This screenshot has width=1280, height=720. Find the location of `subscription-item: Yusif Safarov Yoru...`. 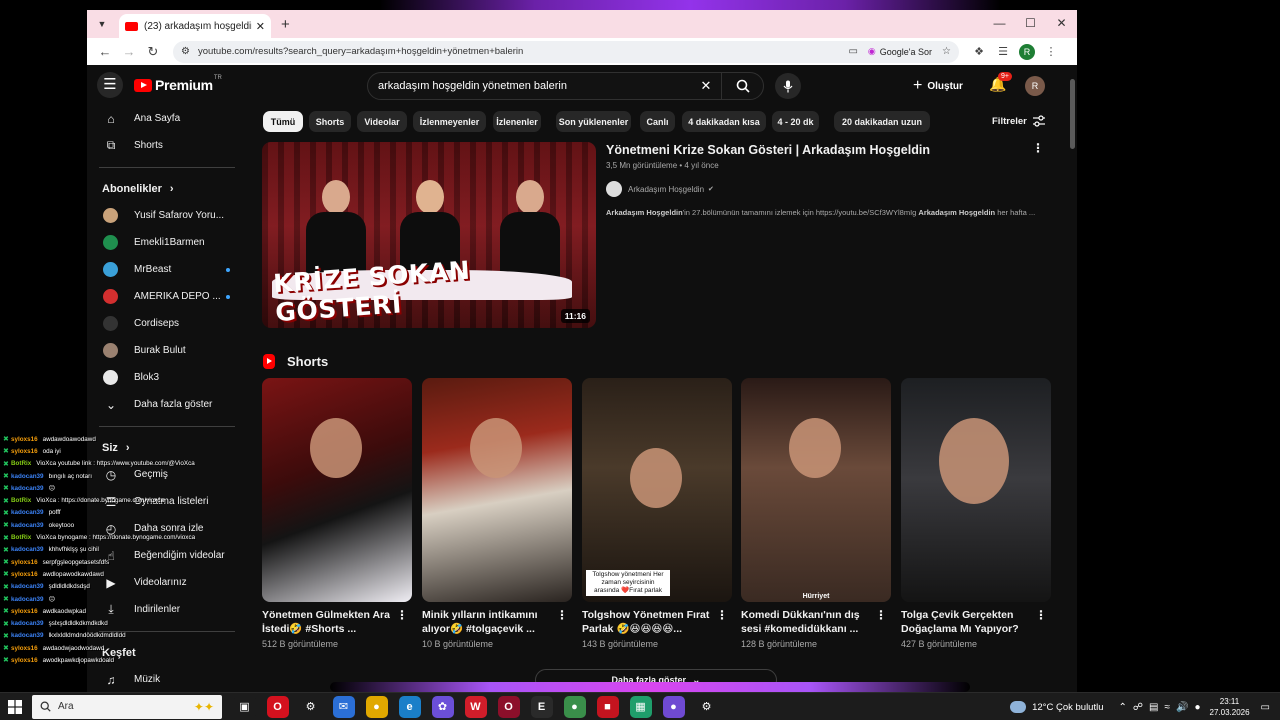

subscription-item: Yusif Safarov Yoru... is located at coordinates (167, 215).